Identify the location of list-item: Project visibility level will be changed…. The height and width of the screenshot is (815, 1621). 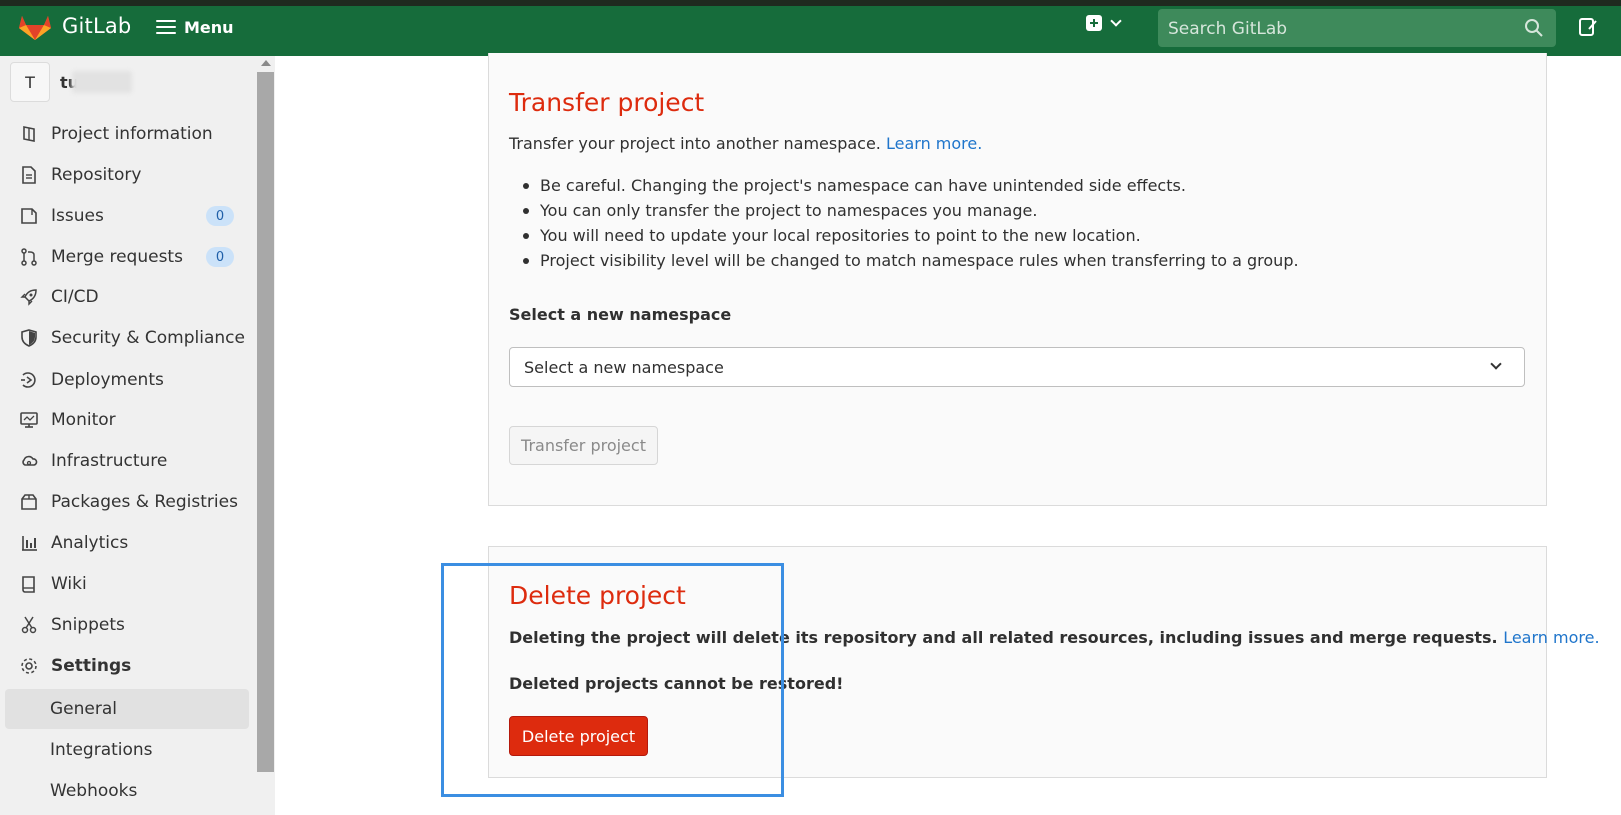
(911, 260).